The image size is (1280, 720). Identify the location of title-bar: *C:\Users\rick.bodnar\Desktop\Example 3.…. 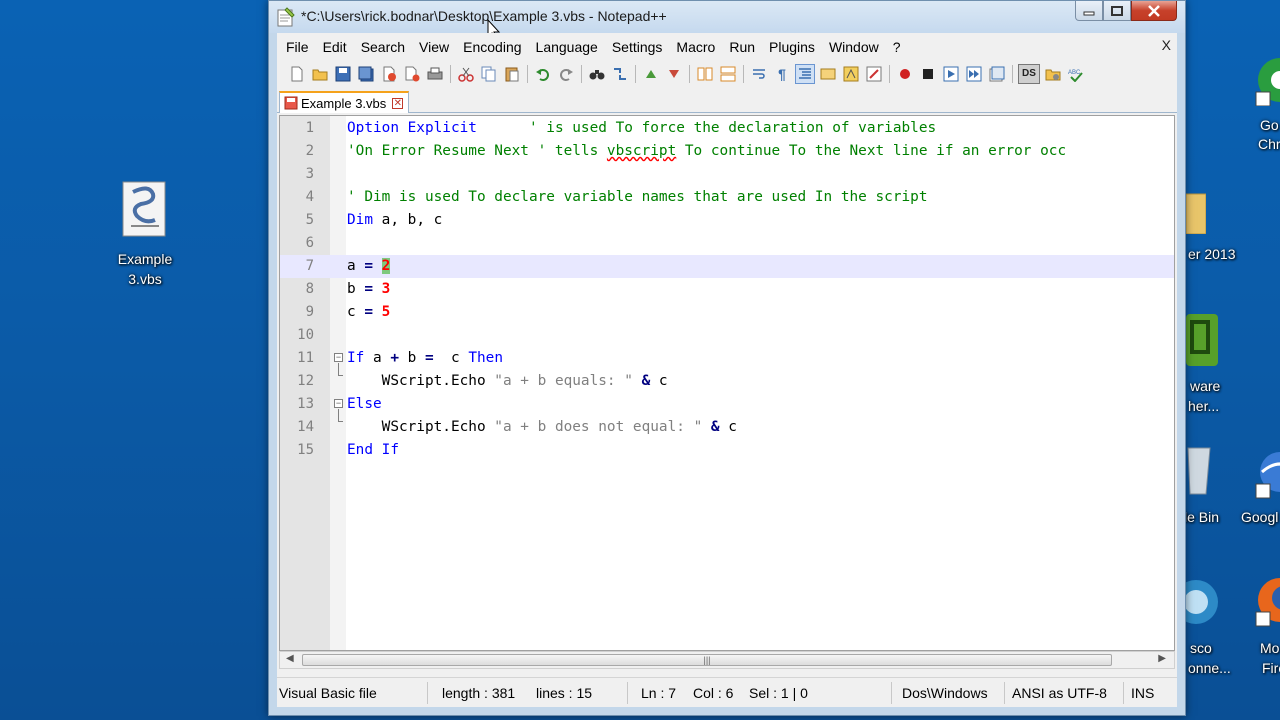
(727, 21).